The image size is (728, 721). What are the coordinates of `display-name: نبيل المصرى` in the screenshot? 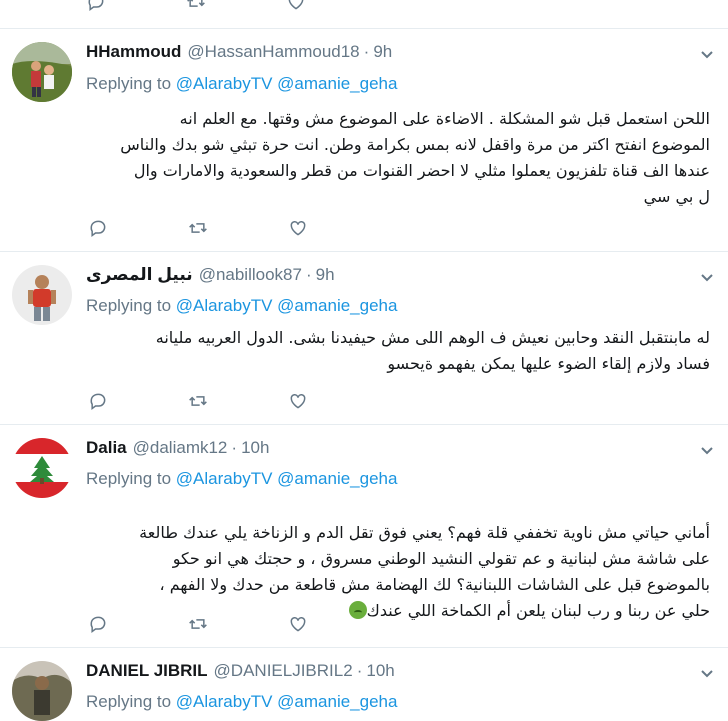 It's located at (139, 275).